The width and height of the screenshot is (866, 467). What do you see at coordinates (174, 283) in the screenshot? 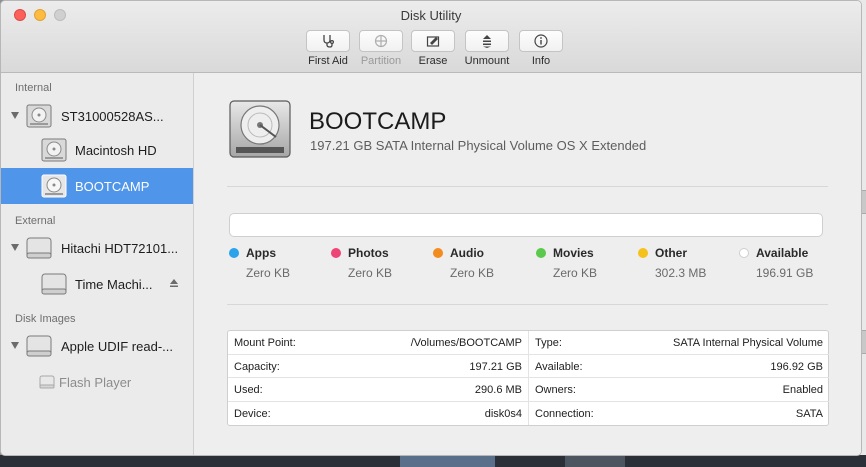
I see `eject-icon` at bounding box center [174, 283].